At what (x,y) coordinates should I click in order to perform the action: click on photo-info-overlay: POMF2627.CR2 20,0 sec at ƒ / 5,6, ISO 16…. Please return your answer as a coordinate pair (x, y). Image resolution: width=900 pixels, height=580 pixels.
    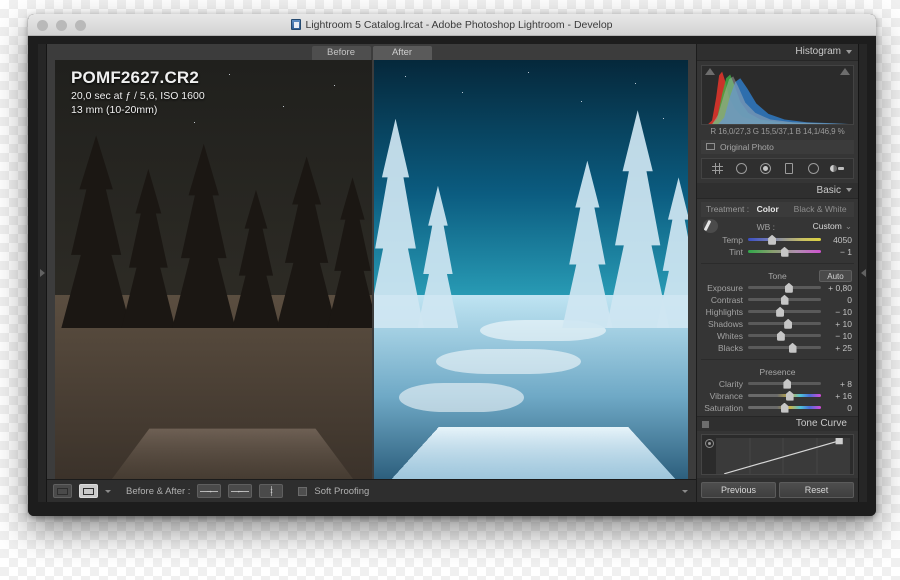
    Looking at the image, I should click on (138, 92).